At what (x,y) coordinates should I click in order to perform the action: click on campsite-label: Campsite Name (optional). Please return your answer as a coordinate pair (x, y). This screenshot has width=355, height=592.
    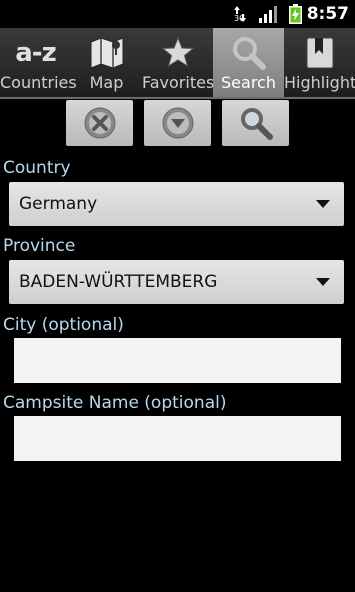
    Looking at the image, I should click on (115, 403).